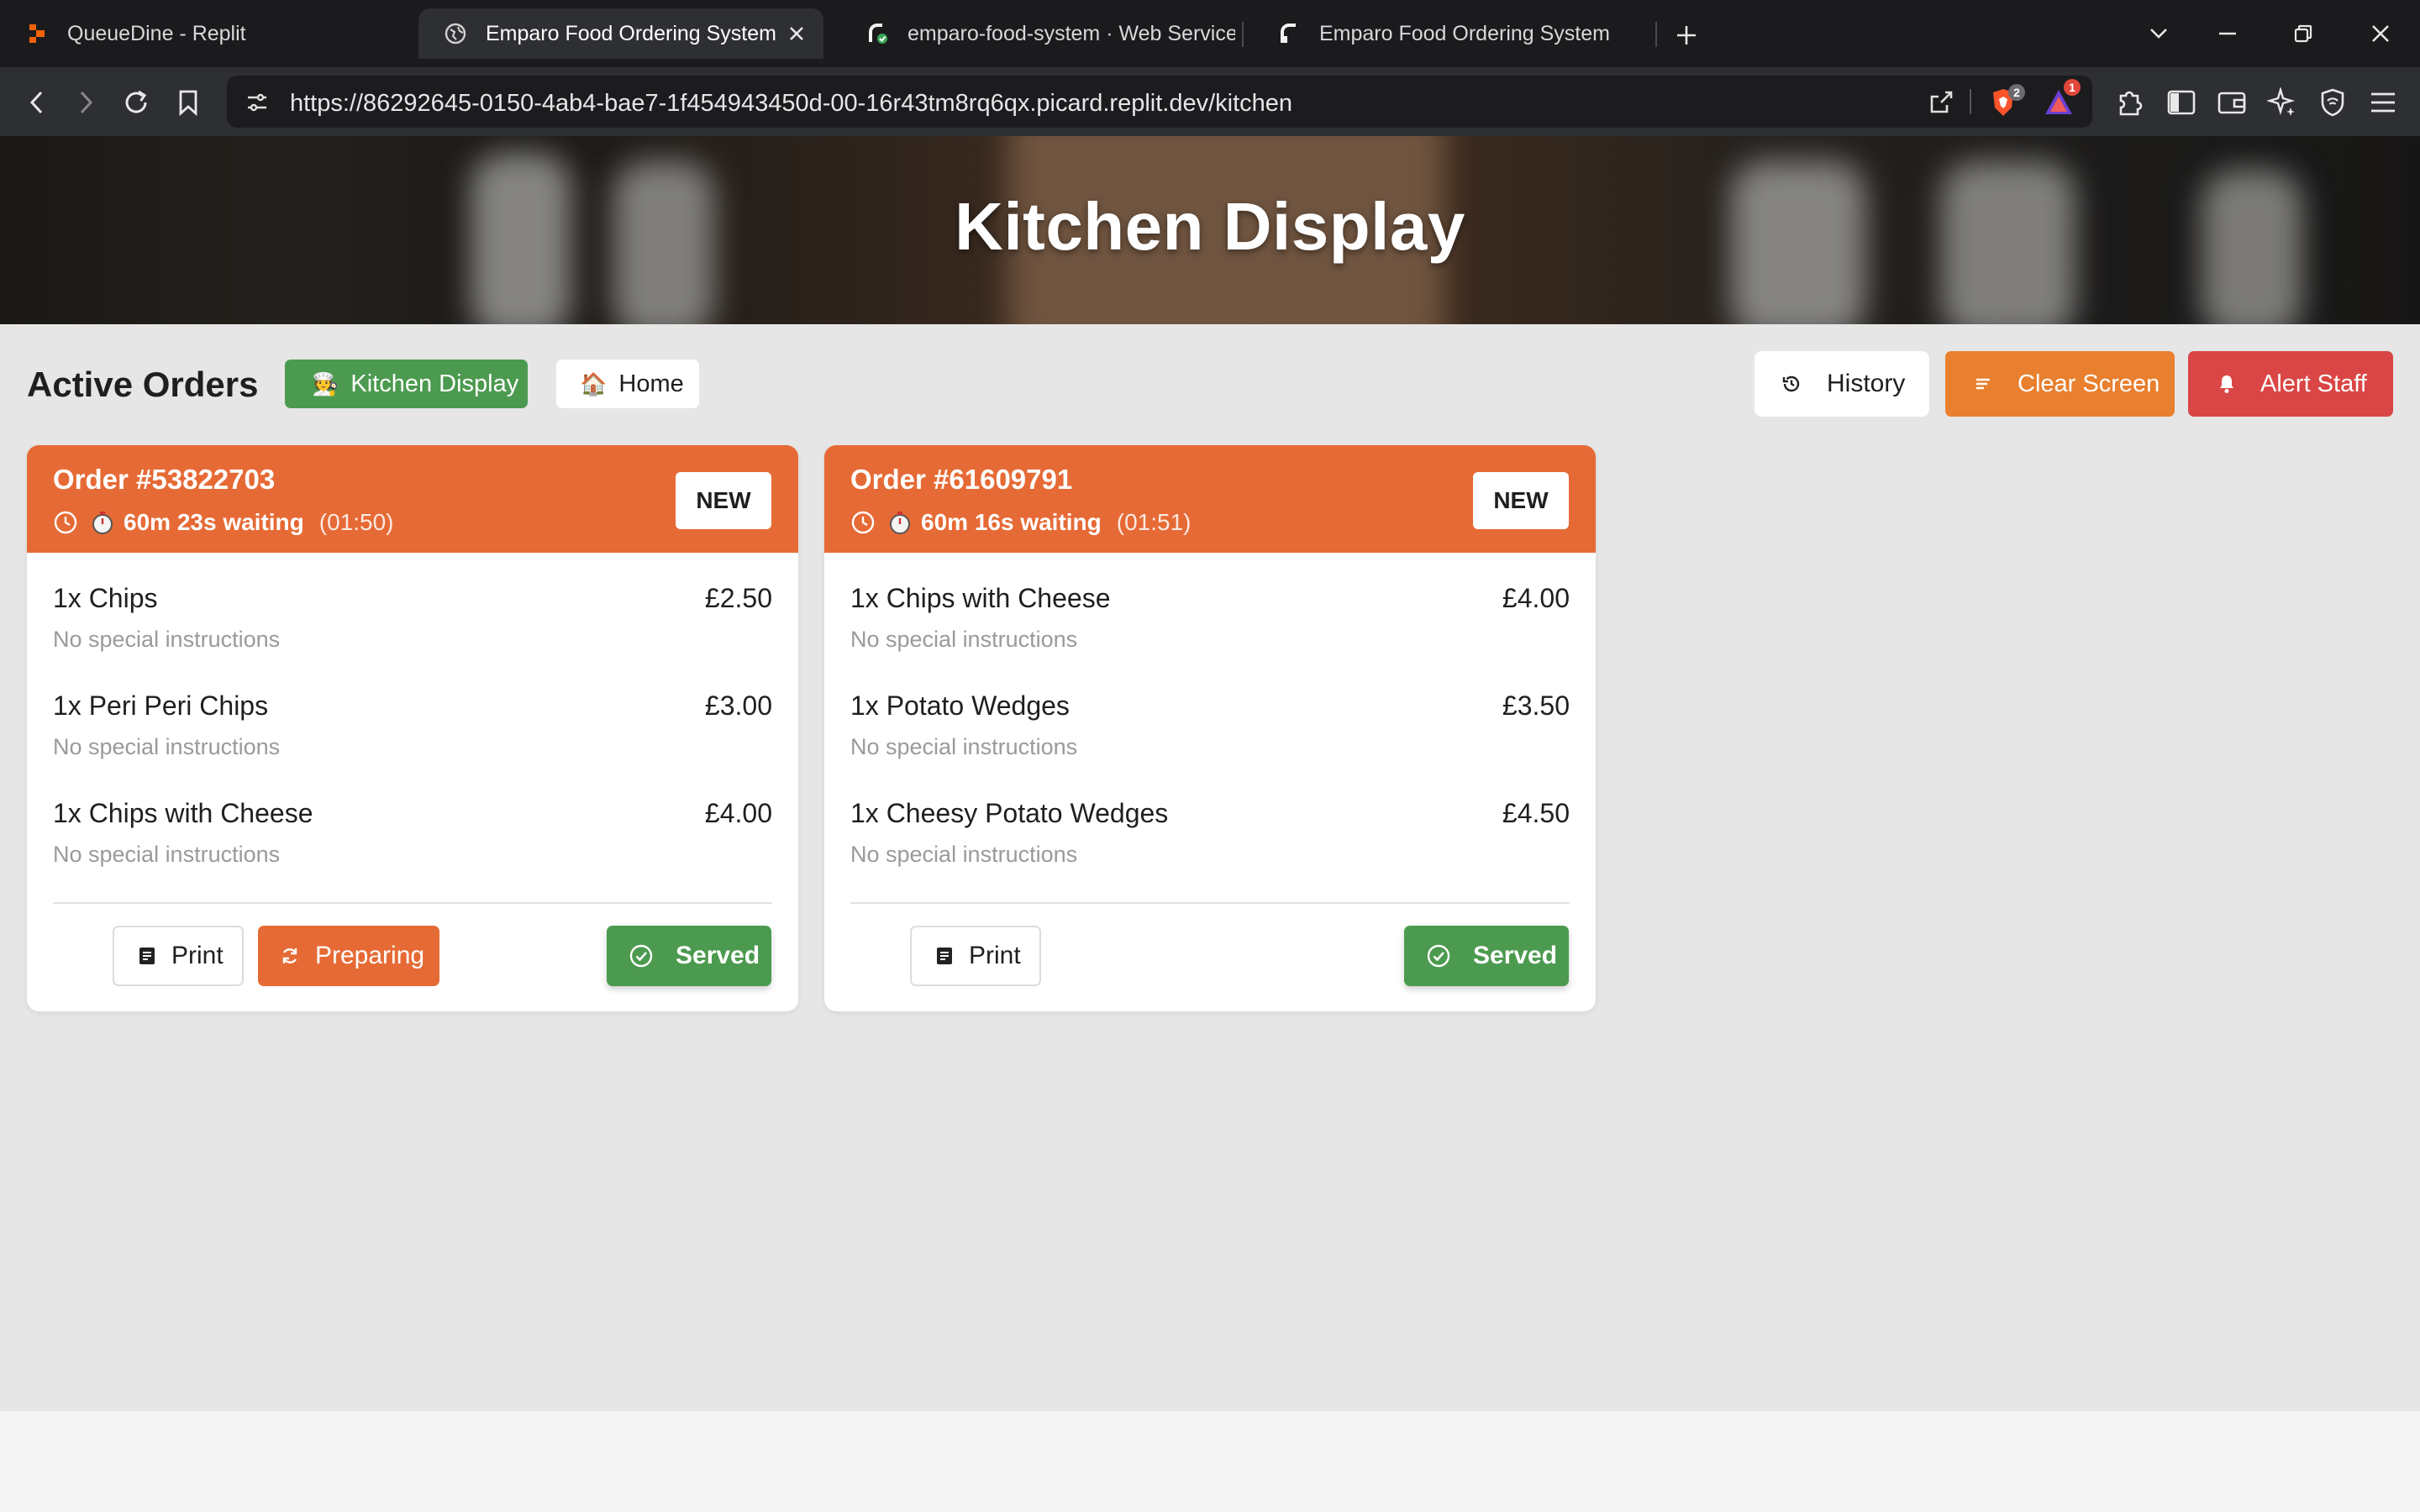 This screenshot has width=2420, height=1512. Describe the element at coordinates (2332, 102) in the screenshot. I see `vpn-icon` at that location.